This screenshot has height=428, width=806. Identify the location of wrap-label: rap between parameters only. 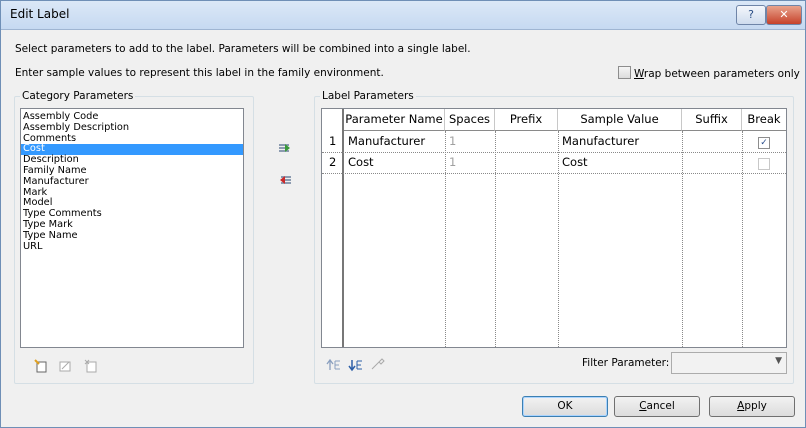
(721, 74).